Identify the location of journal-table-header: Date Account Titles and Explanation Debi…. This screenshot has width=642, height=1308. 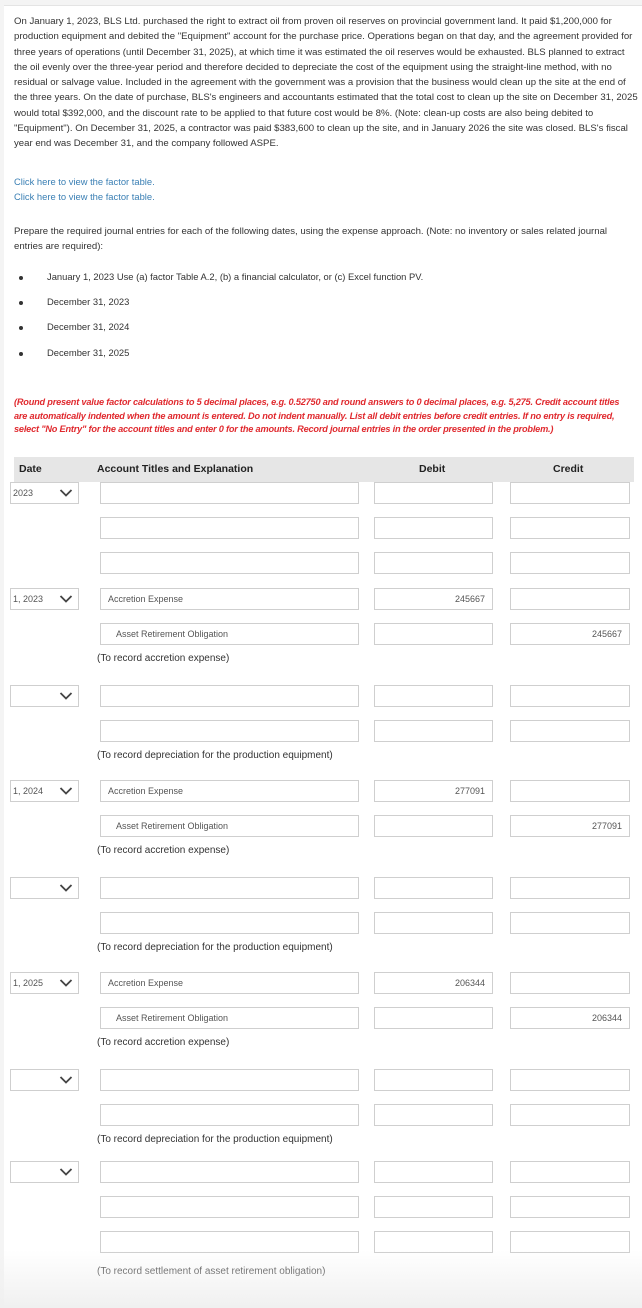
(324, 469).